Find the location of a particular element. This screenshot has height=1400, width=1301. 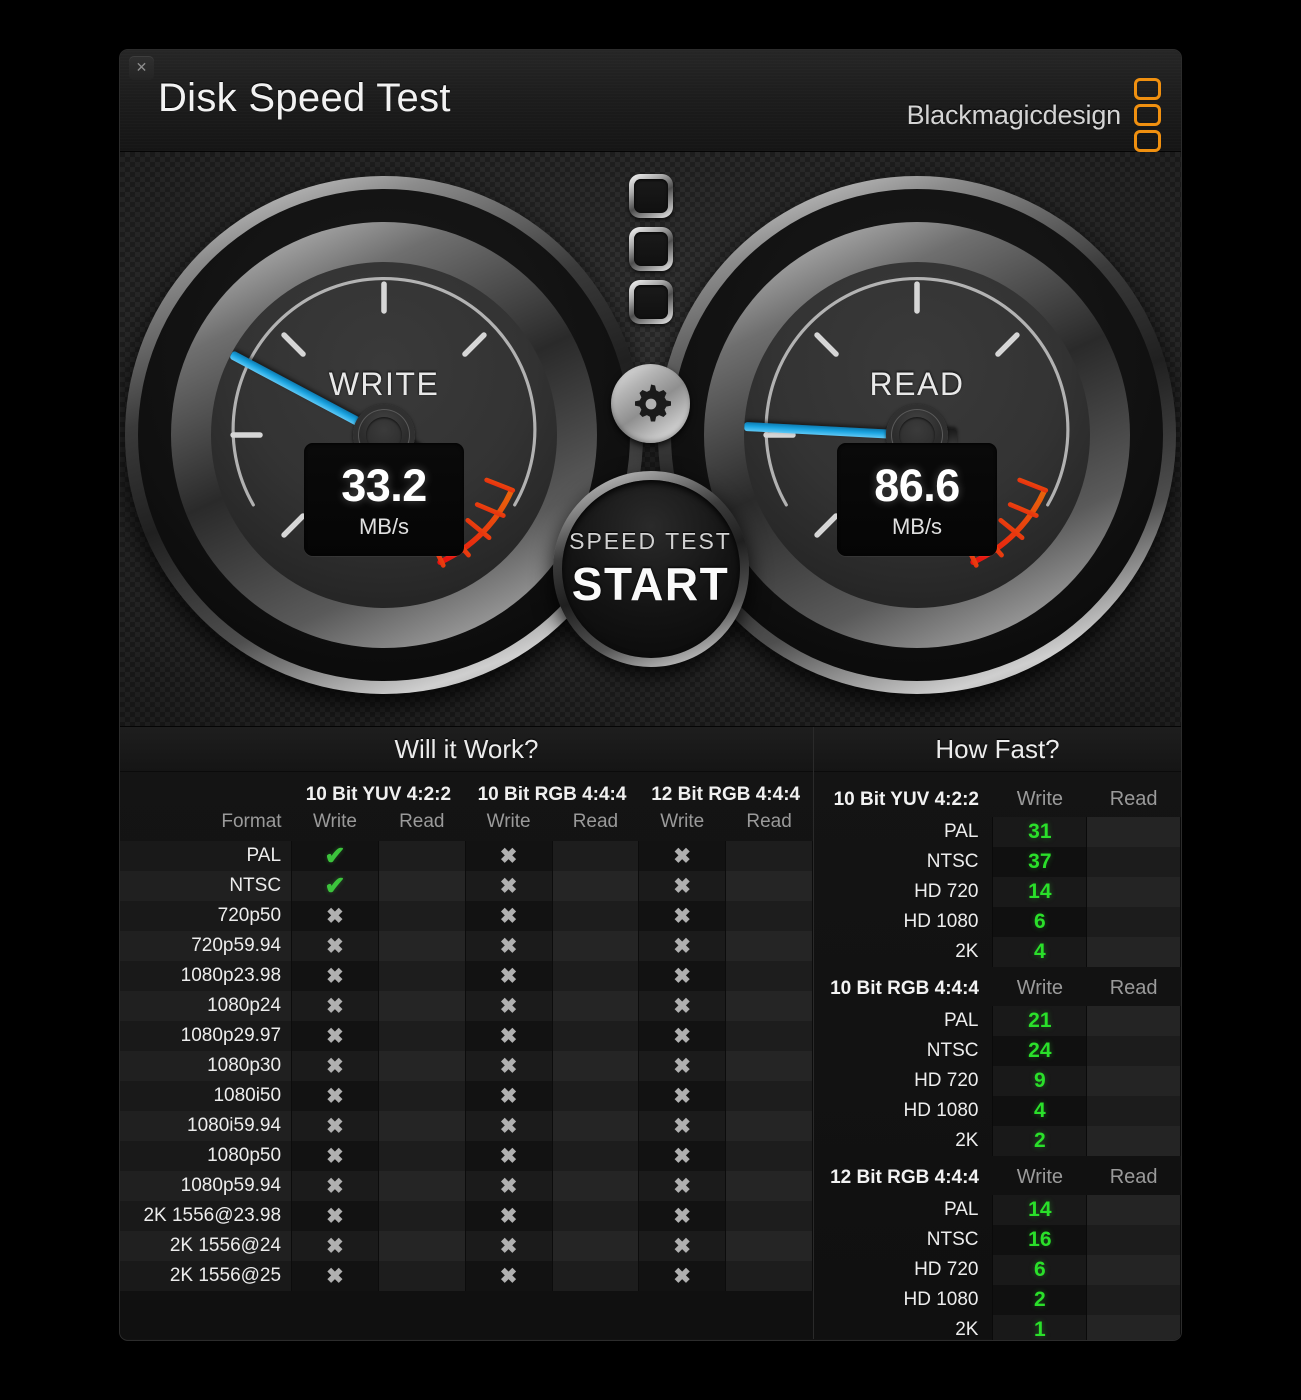

table-row: HD 1080 2 is located at coordinates (997, 1300).